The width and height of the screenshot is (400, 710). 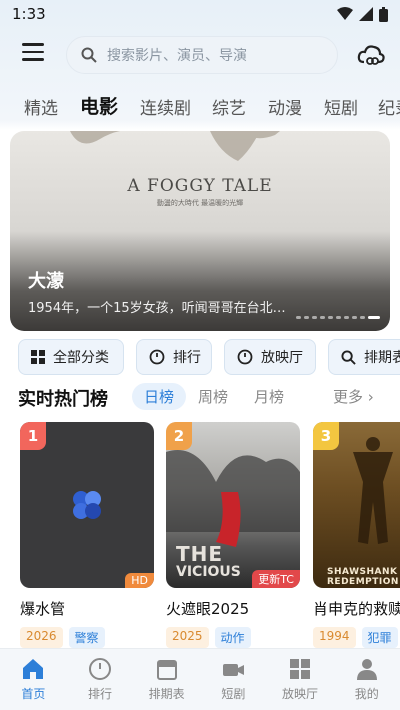 I want to click on rank-badge: 1, so click(x=33, y=436).